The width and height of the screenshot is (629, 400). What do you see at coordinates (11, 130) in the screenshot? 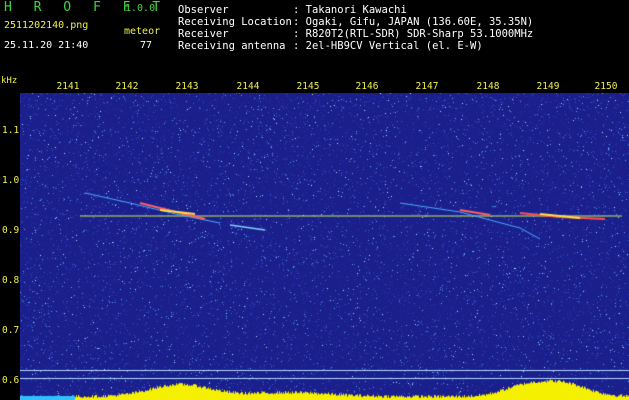
I see `freq-tick: 1.1` at bounding box center [11, 130].